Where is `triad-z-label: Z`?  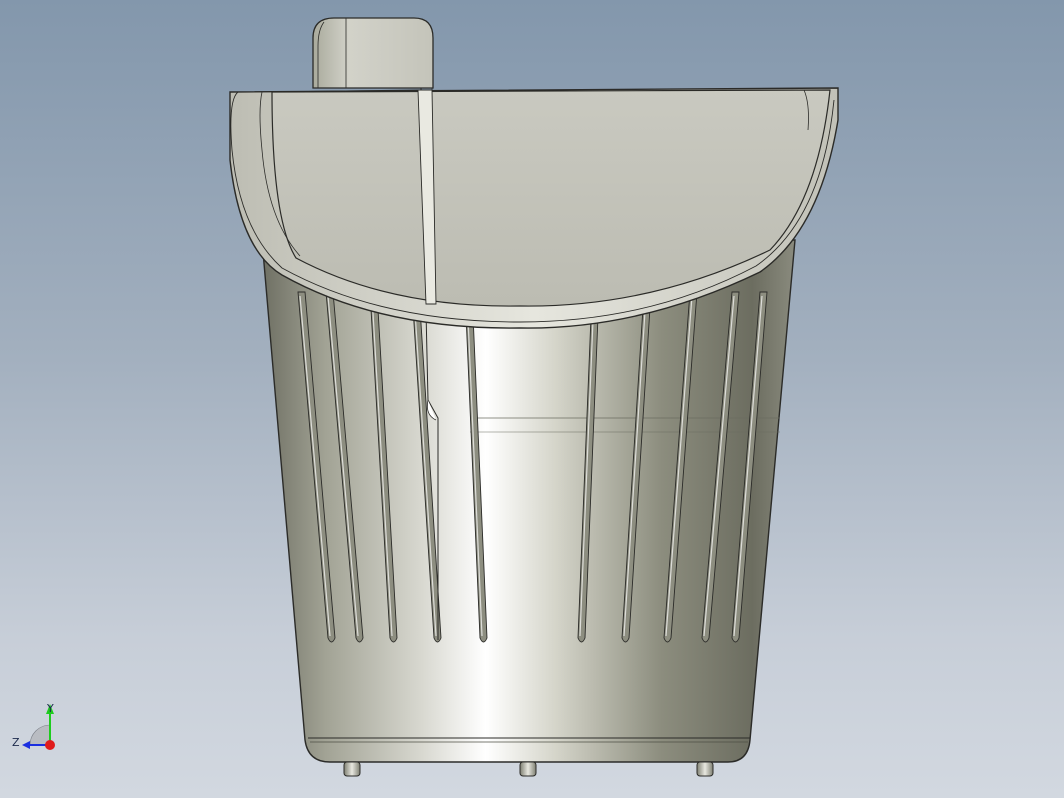
triad-z-label: Z is located at coordinates (16, 742).